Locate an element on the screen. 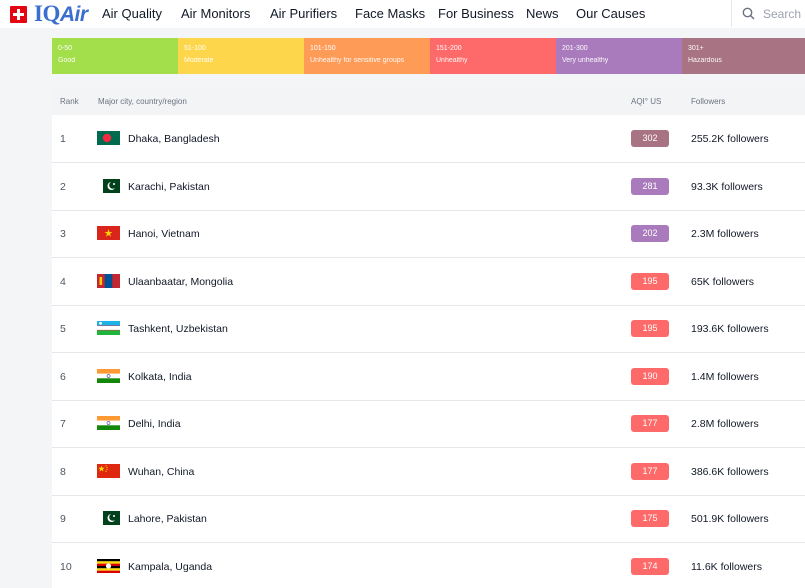 The height and width of the screenshot is (588, 805). aqi-scale-hazardous: 301+ Hazardous is located at coordinates (743, 56).